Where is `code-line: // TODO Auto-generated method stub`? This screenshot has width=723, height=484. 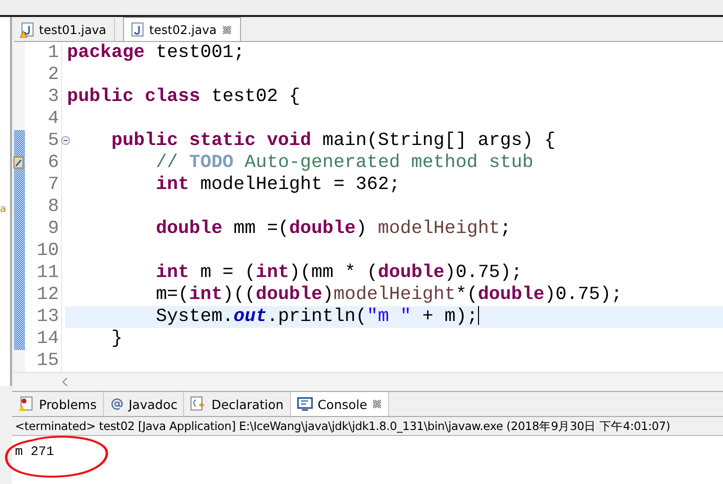
code-line: // TODO Auto-generated method stub is located at coordinates (344, 162).